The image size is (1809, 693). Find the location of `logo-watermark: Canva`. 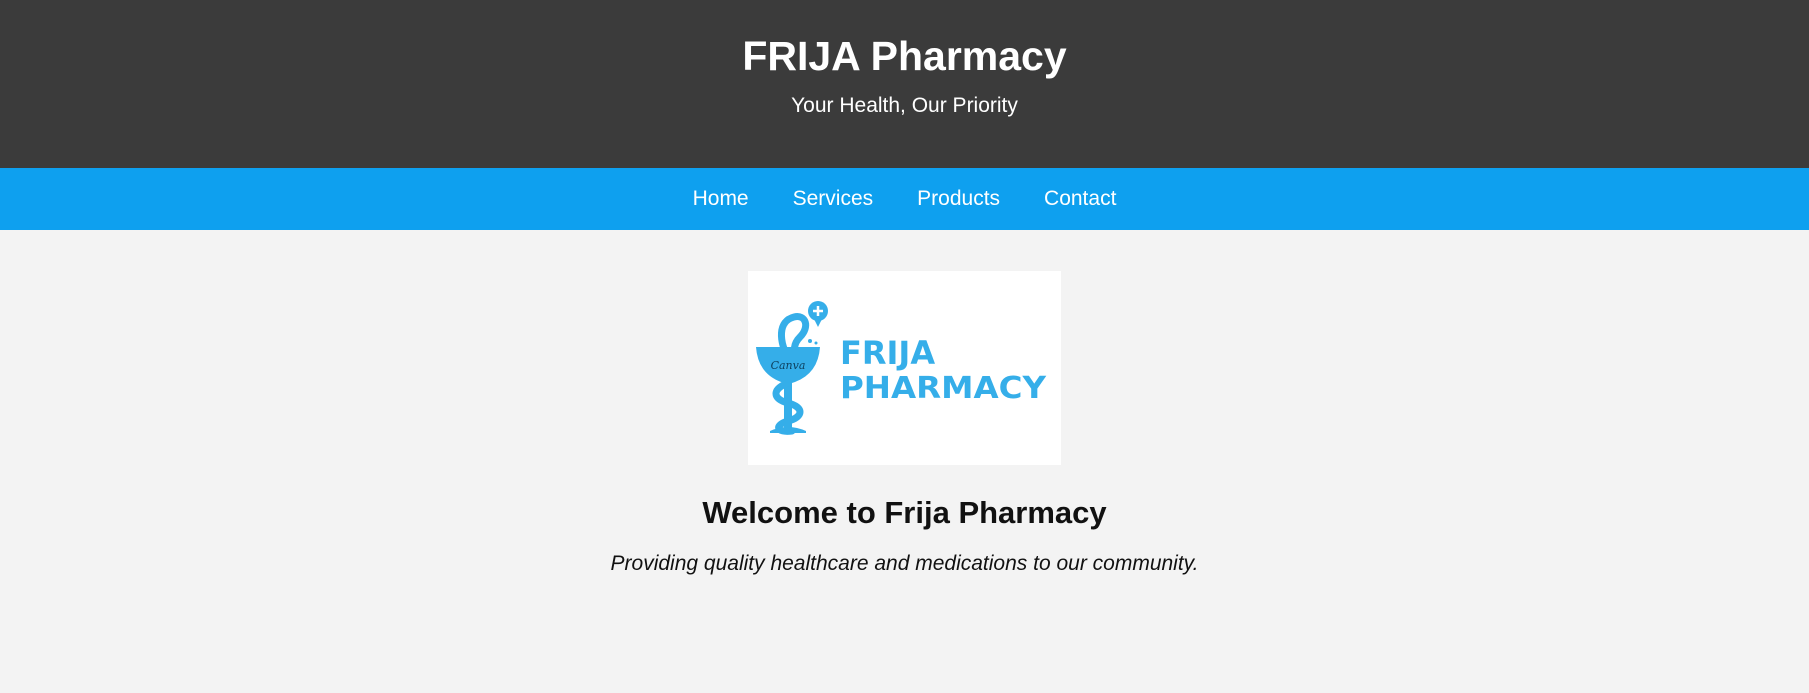

logo-watermark: Canva is located at coordinates (788, 365).